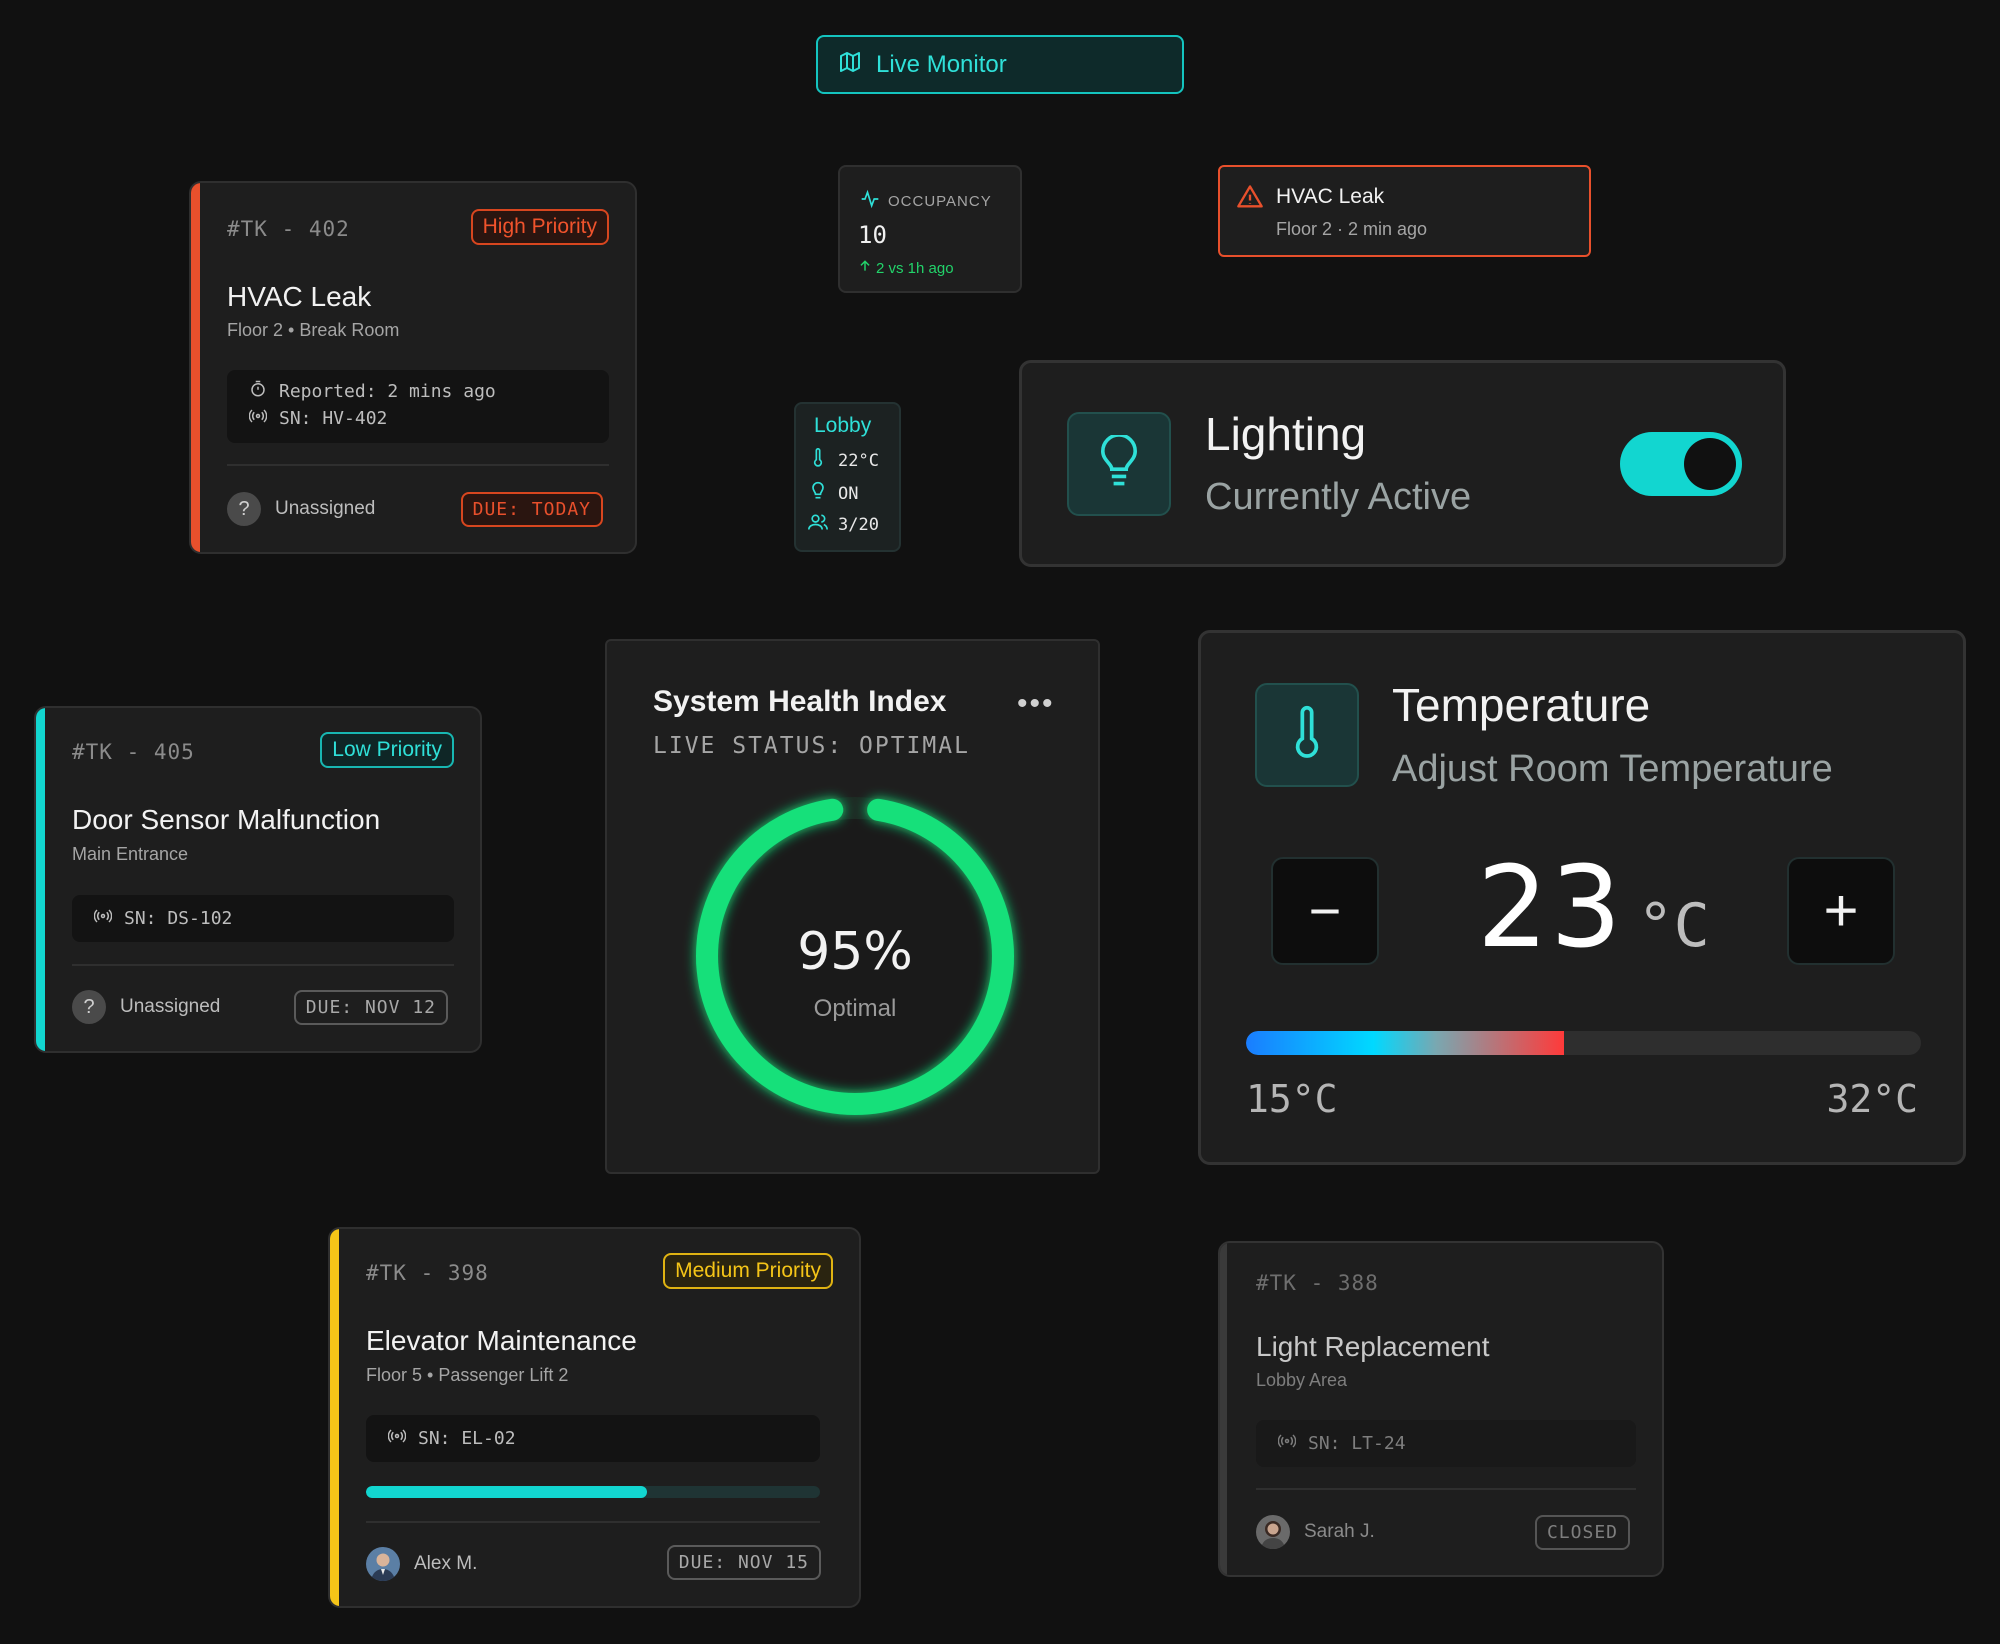  Describe the element at coordinates (1339, 1531) in the screenshot. I see `assignee-name: Sarah J.` at that location.